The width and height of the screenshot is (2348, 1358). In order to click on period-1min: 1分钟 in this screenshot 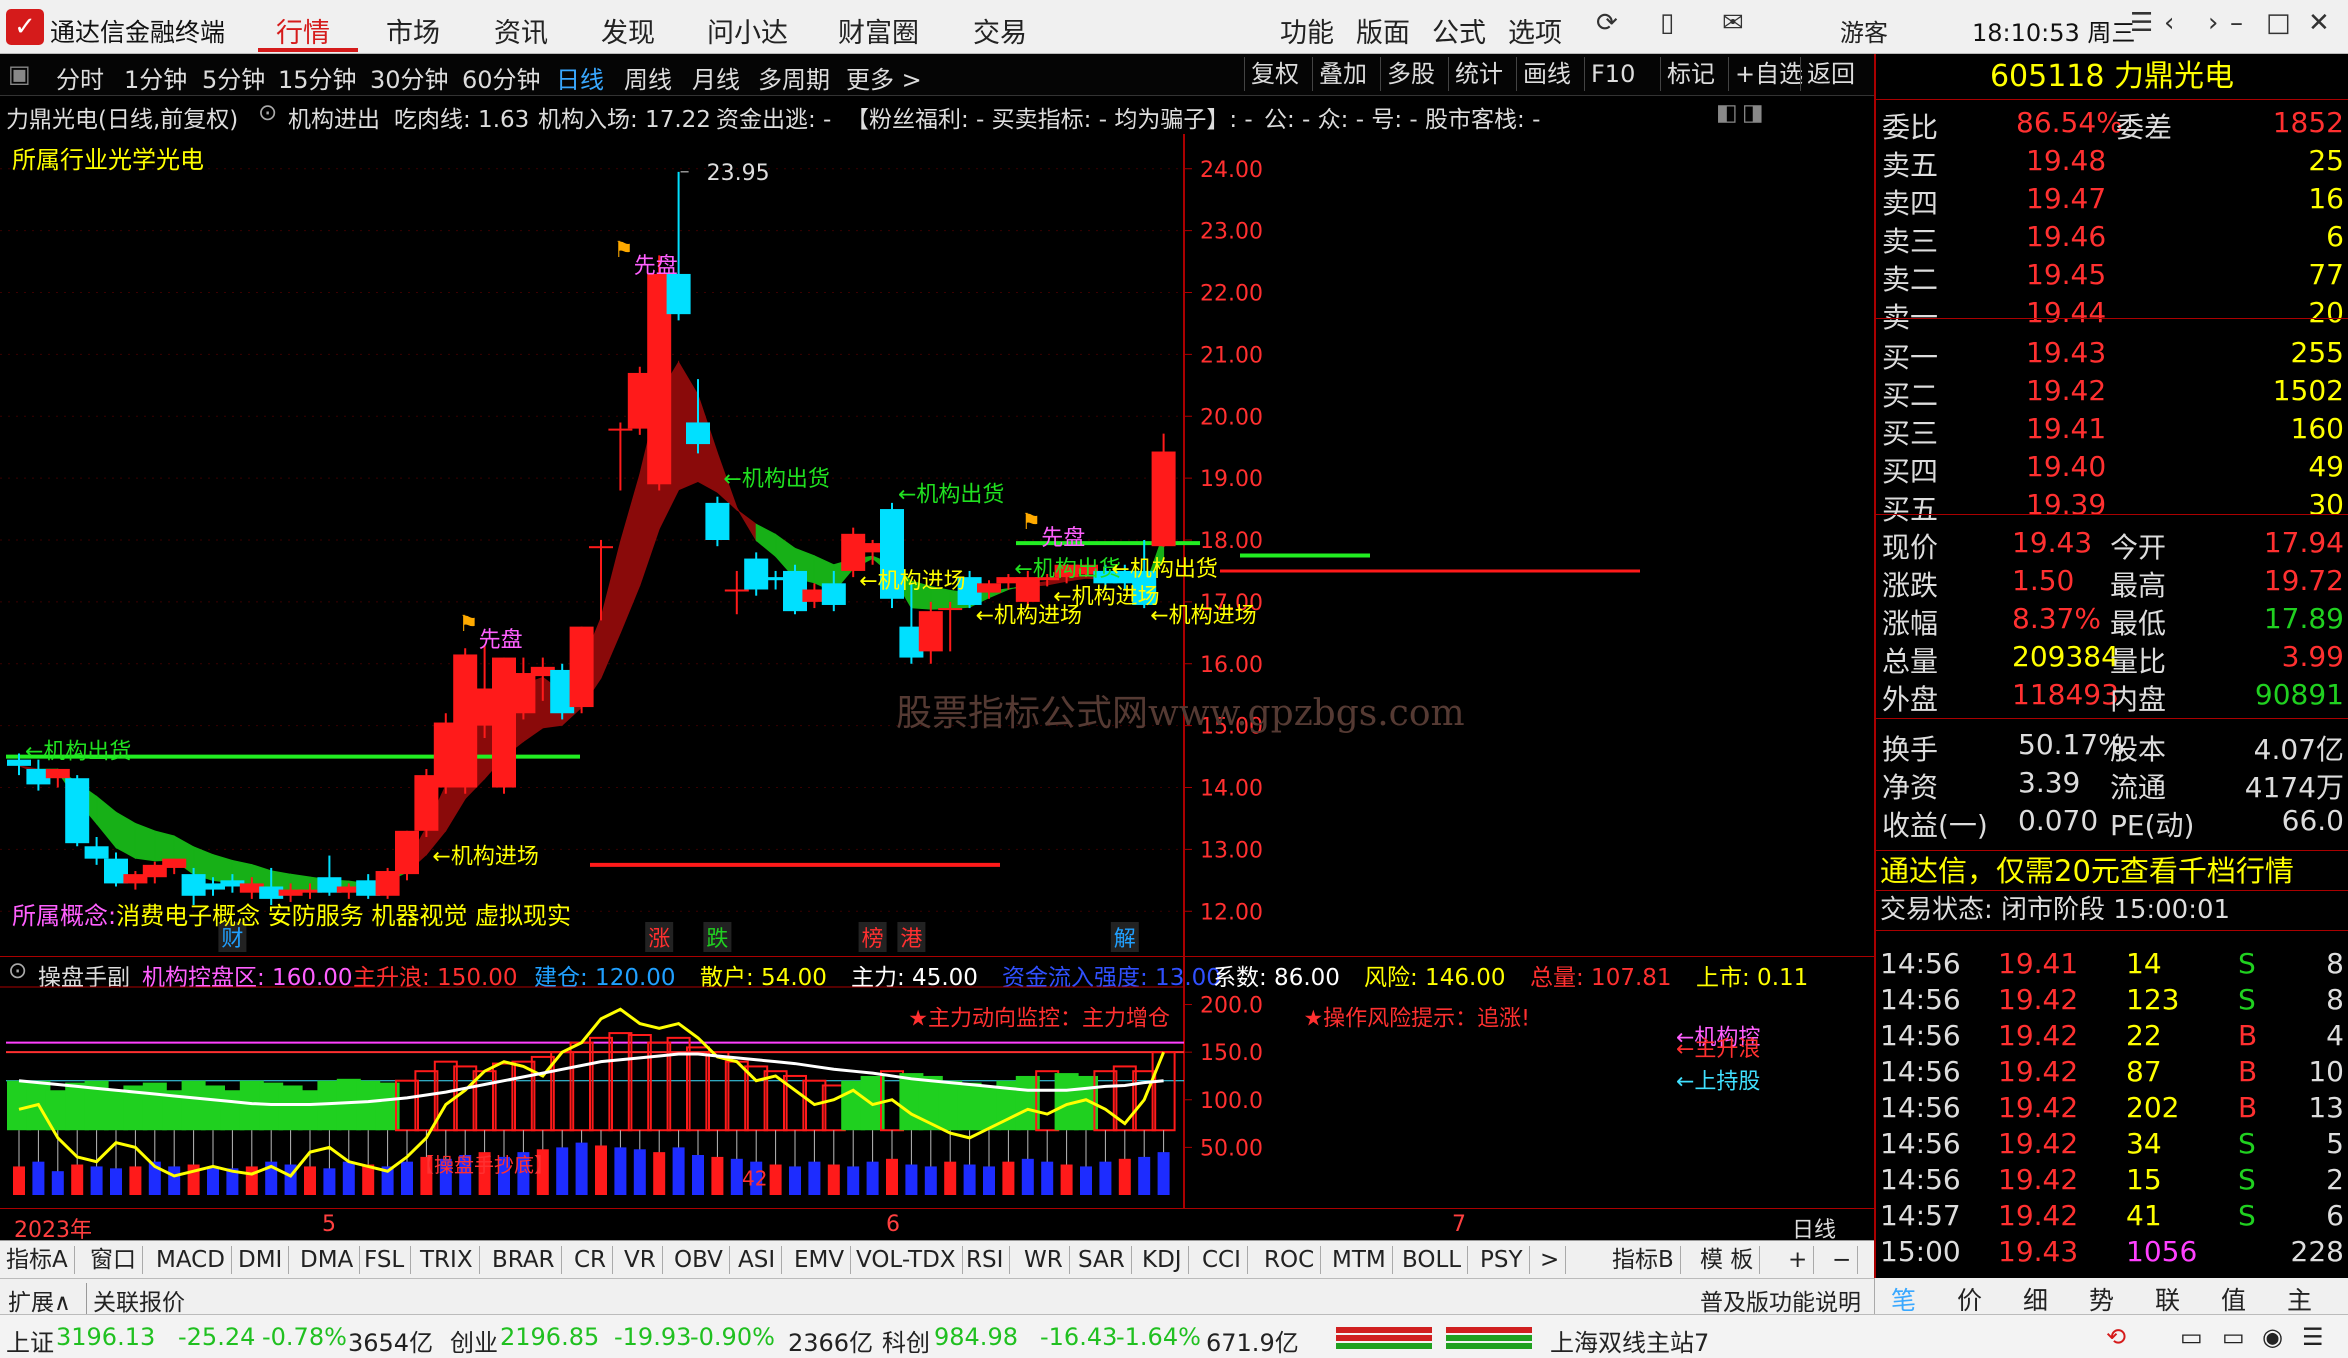, I will do `click(155, 77)`.